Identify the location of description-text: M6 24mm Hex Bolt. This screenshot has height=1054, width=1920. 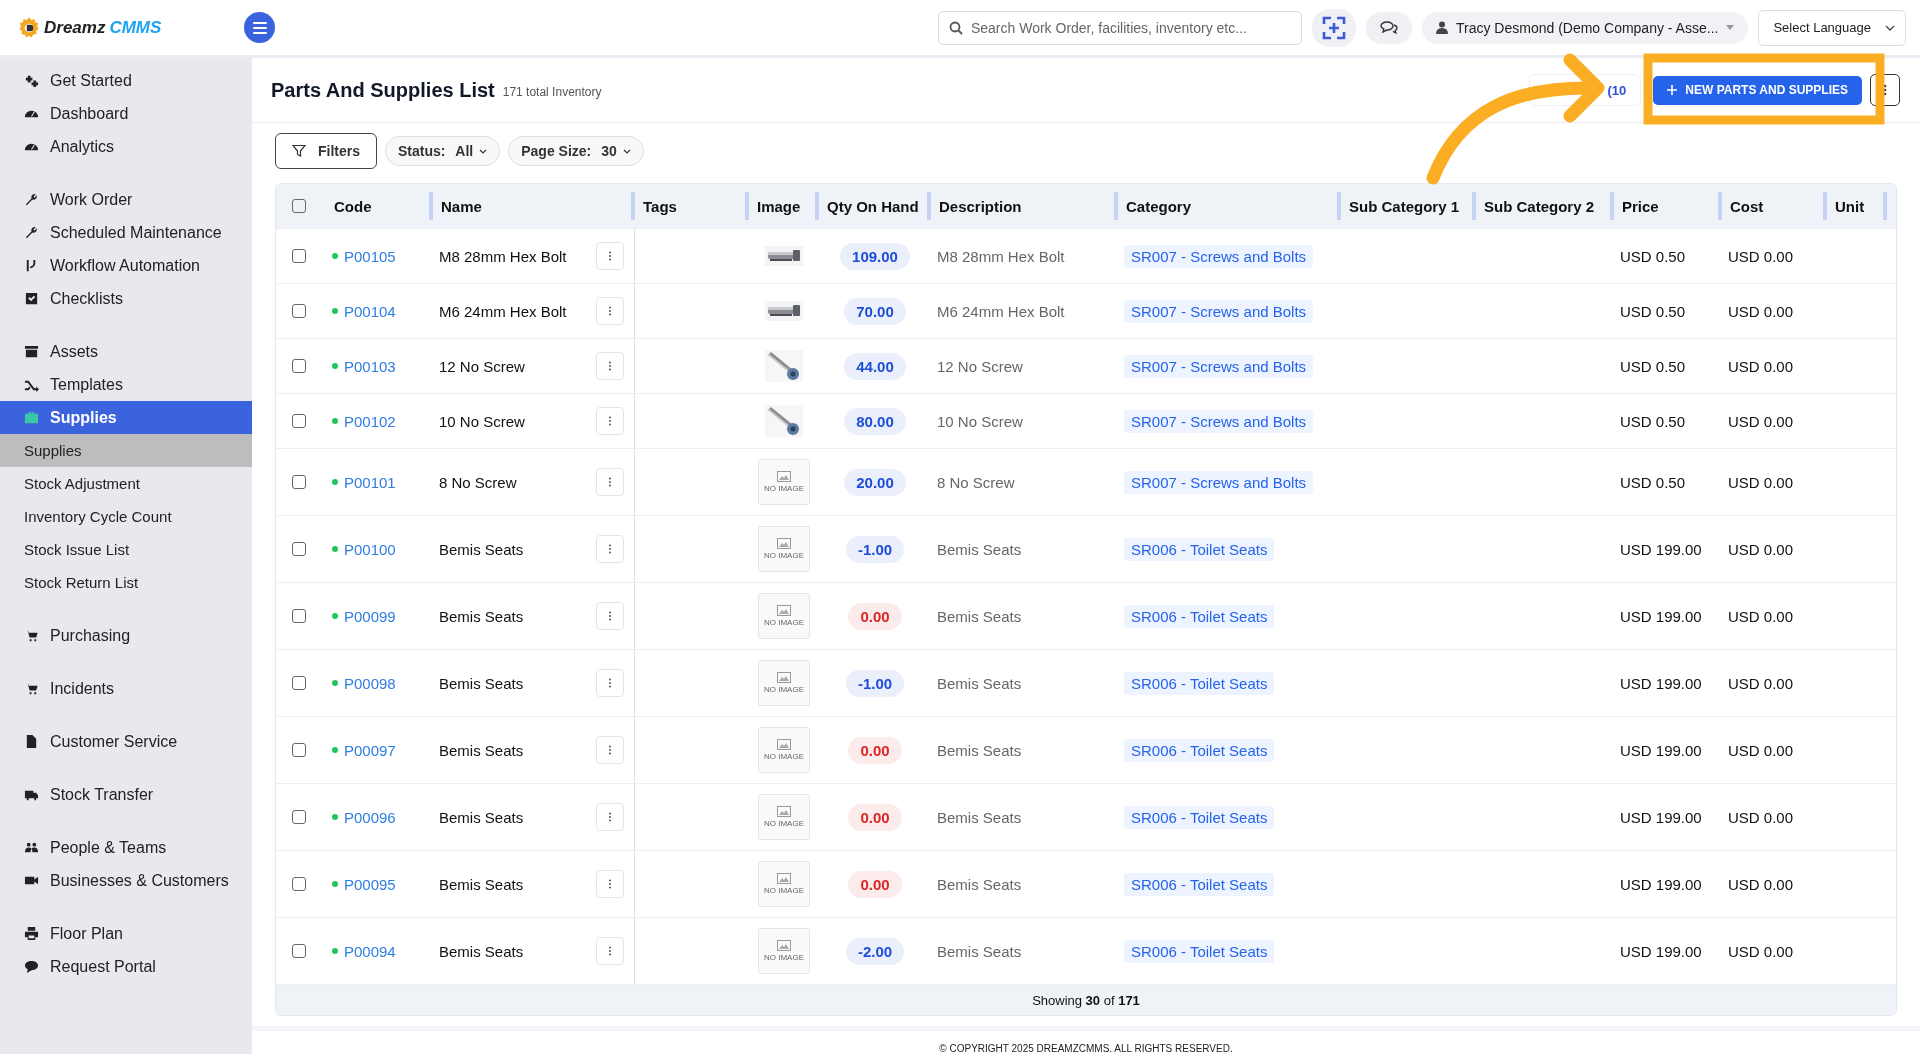
(1001, 311).